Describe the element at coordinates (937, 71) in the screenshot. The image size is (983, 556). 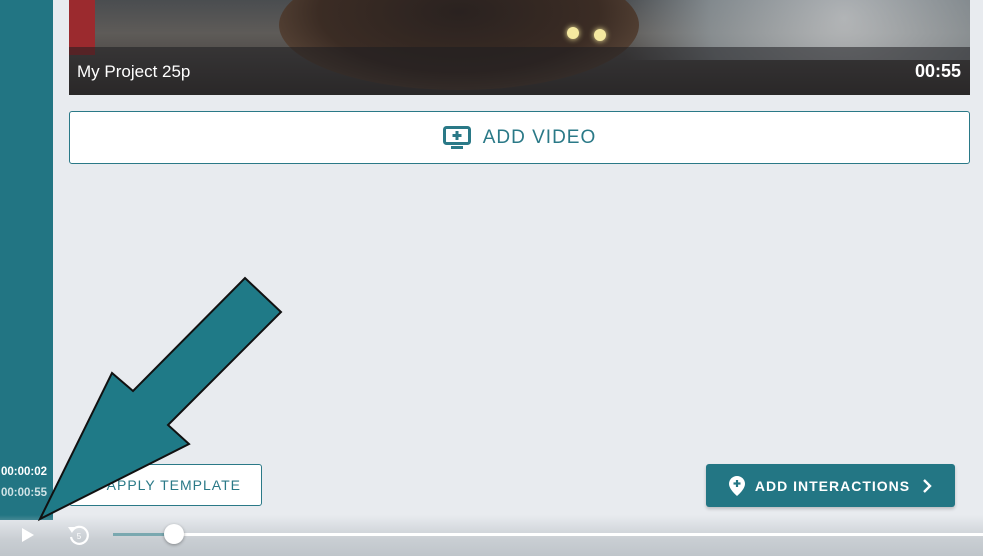
I see `video-duration: 00:55` at that location.